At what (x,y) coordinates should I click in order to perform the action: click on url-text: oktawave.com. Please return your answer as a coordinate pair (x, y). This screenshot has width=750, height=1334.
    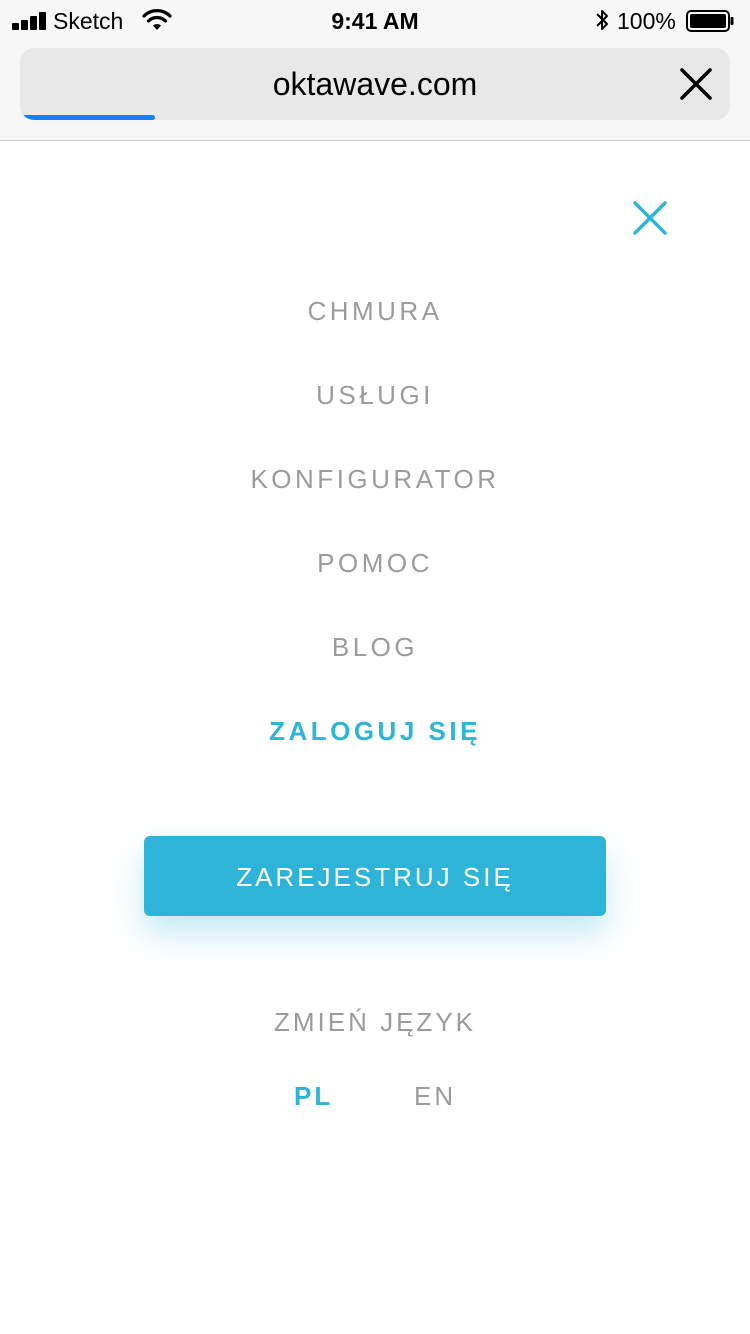
    Looking at the image, I should click on (375, 84).